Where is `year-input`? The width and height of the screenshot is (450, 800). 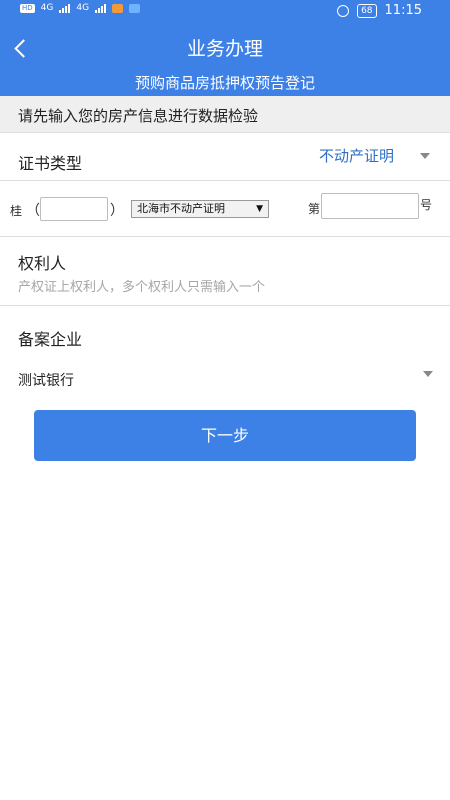
year-input is located at coordinates (74, 209).